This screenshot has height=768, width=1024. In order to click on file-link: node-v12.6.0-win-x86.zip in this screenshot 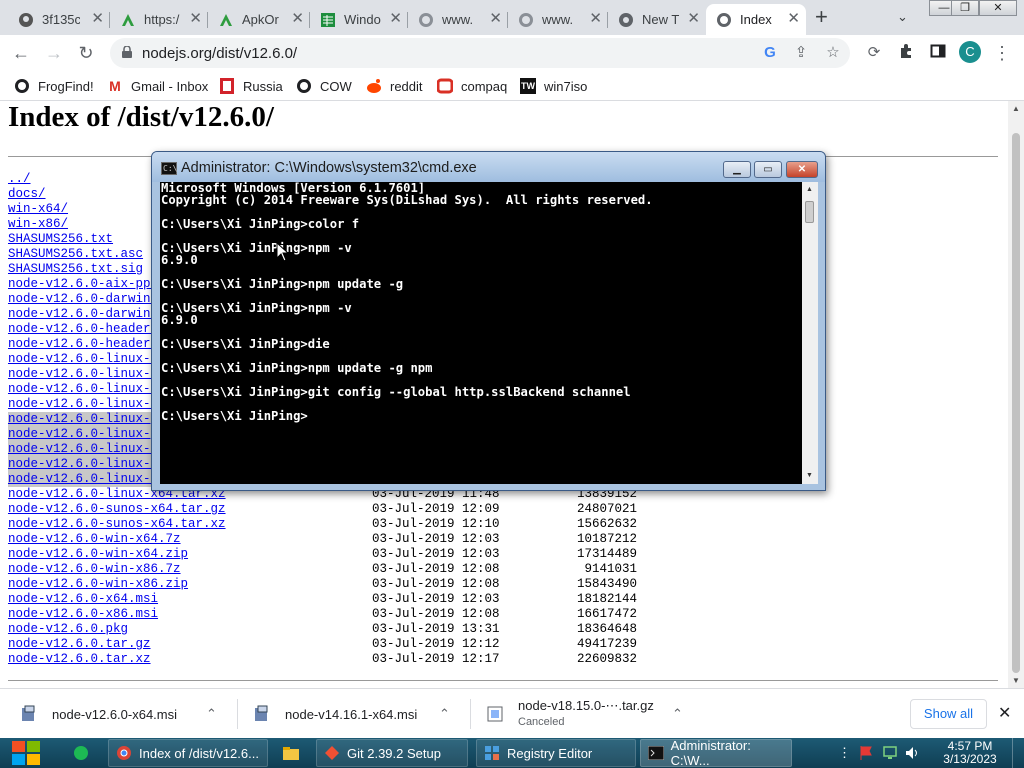, I will do `click(98, 584)`.